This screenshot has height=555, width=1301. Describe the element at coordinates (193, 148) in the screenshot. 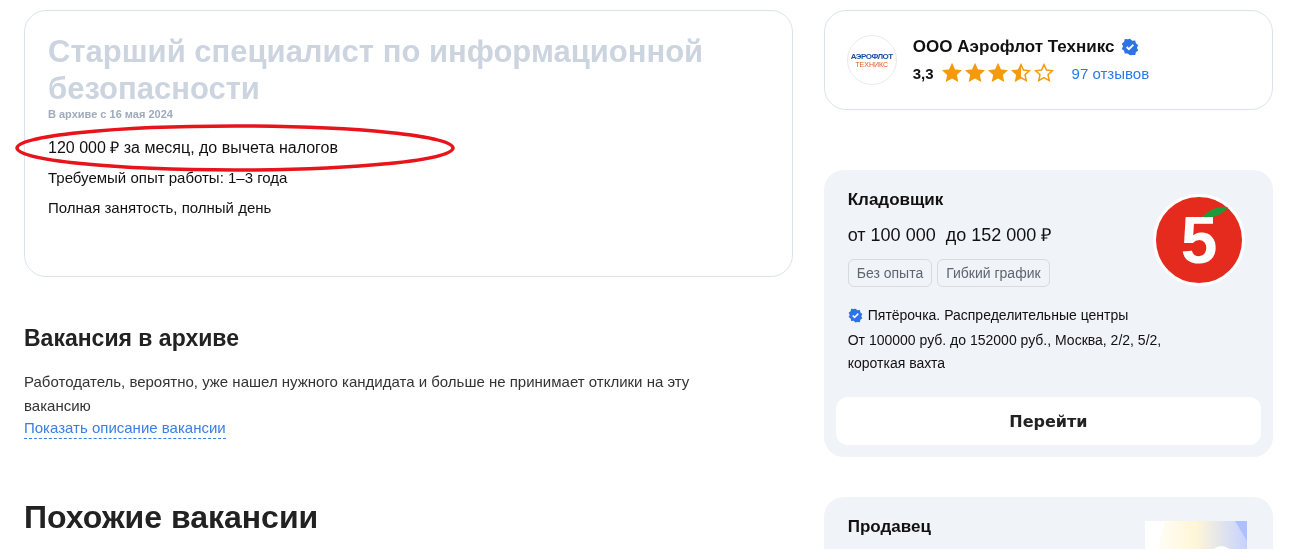

I see `salary: 120 000 ₽ за месяц, до вычета налогов` at that location.